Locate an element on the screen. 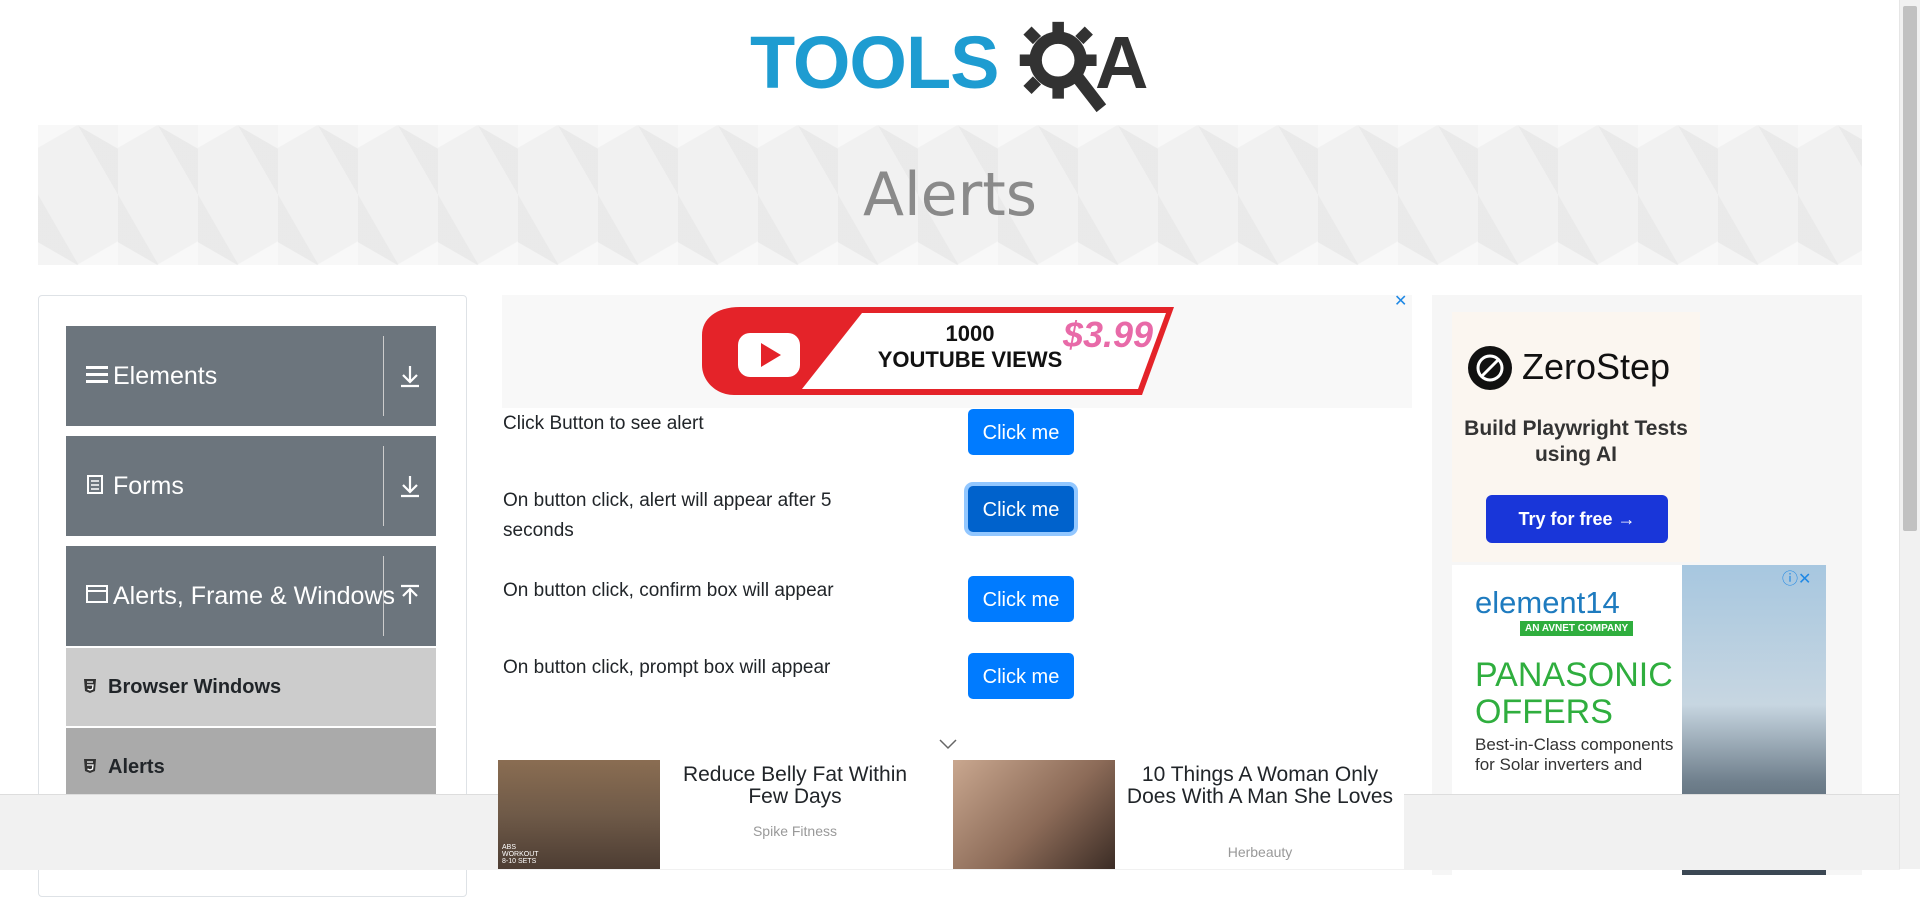 The width and height of the screenshot is (1920, 897). zerostep-cta-button: Try for free → is located at coordinates (1577, 519).